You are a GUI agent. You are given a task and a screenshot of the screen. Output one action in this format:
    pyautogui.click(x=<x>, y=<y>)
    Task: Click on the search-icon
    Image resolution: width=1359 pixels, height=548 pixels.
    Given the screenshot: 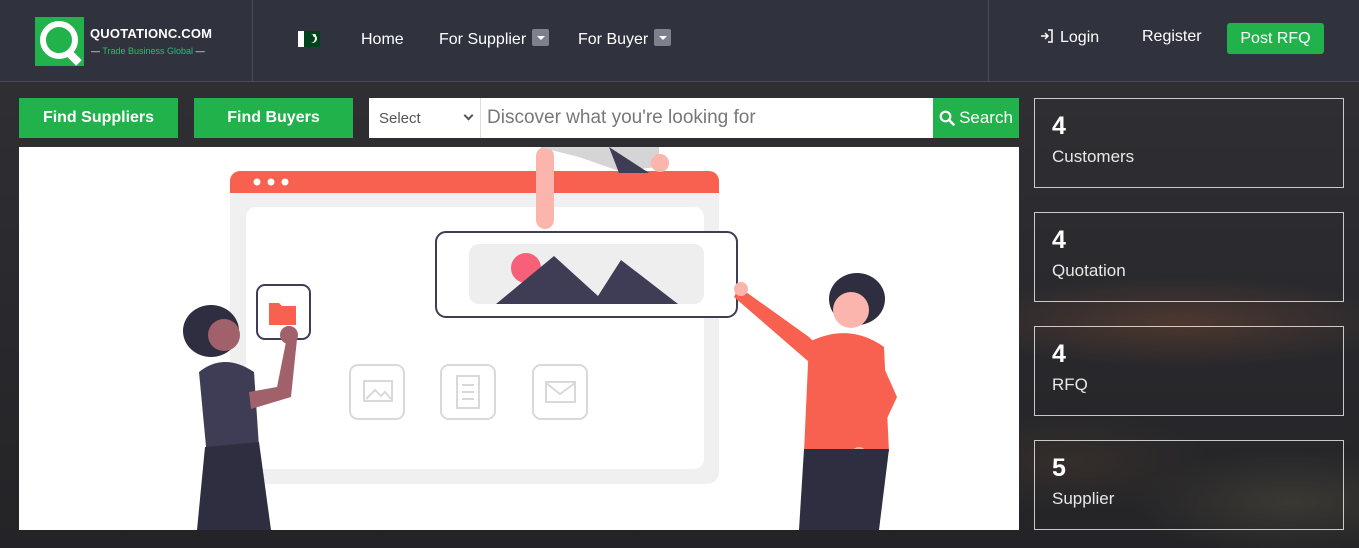 What is the action you would take?
    pyautogui.click(x=947, y=118)
    